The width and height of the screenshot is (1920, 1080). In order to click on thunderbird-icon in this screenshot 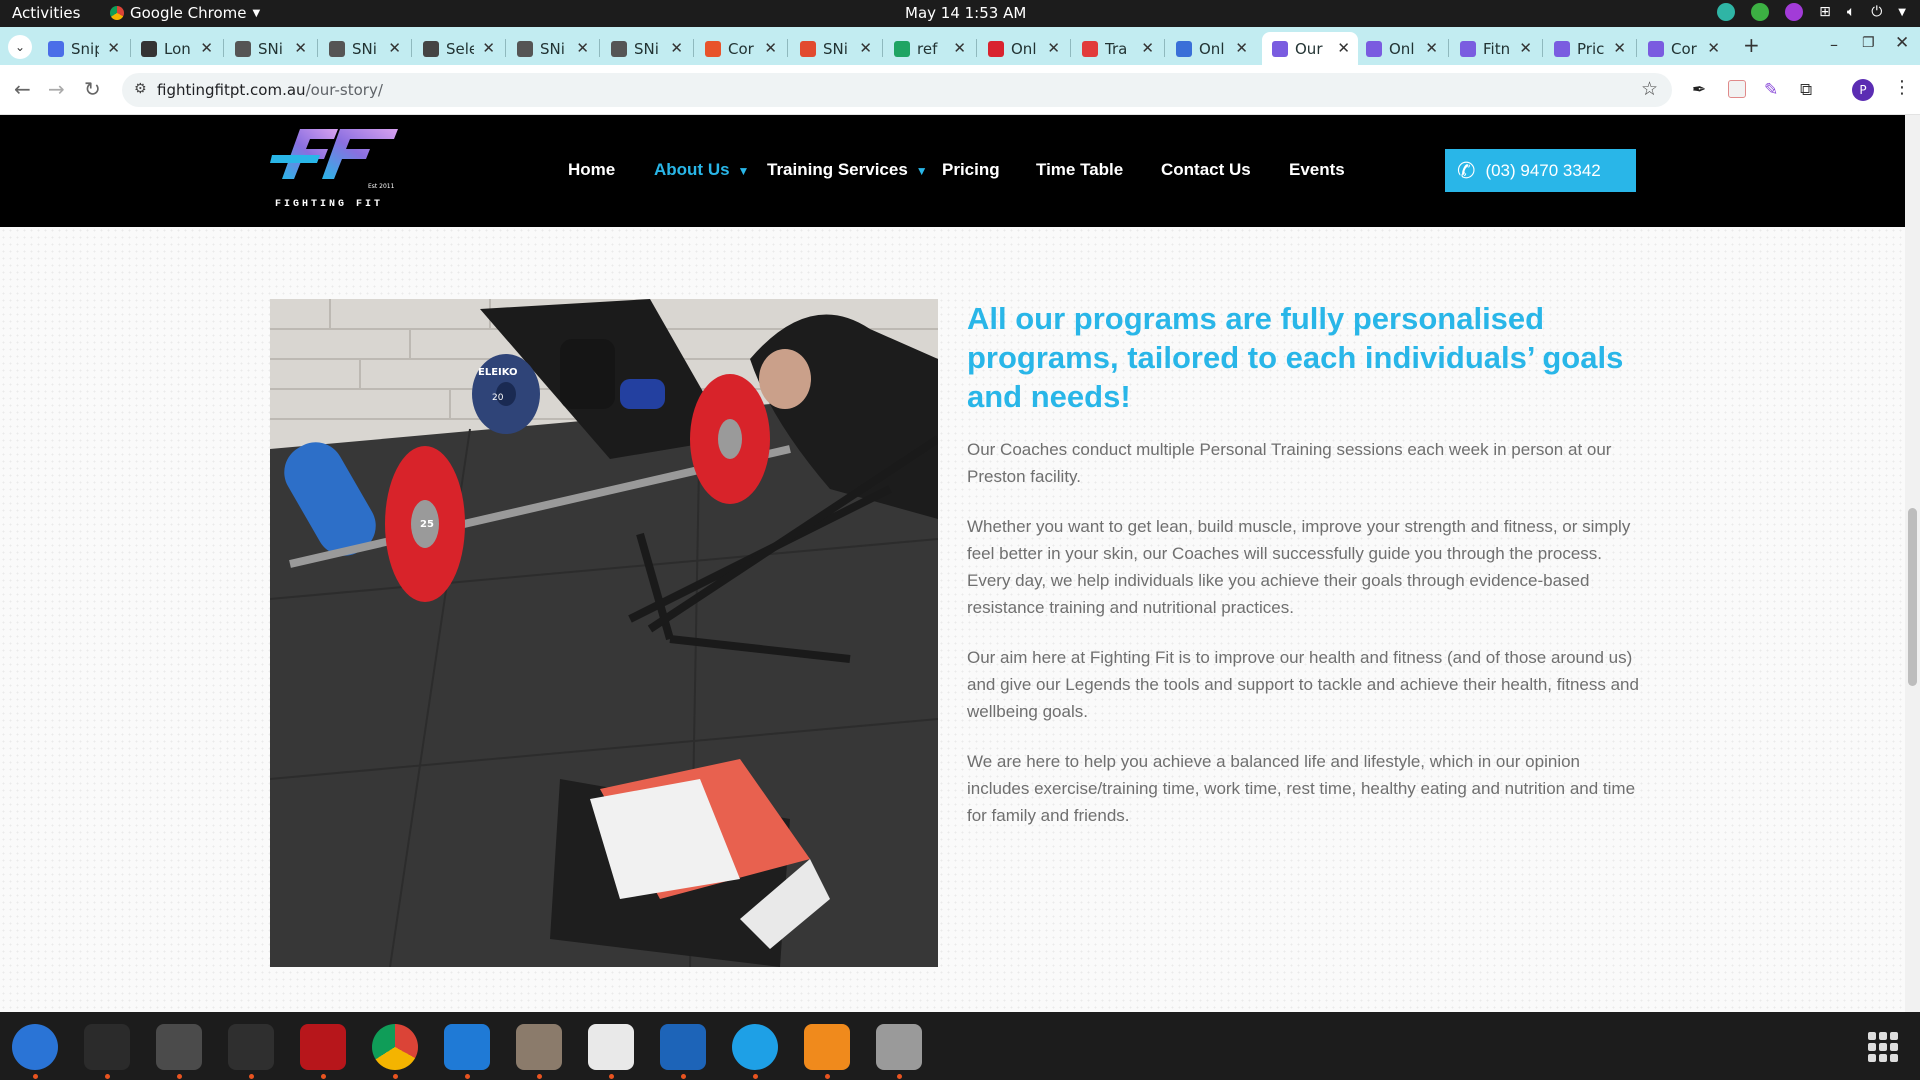, I will do `click(35, 1047)`.